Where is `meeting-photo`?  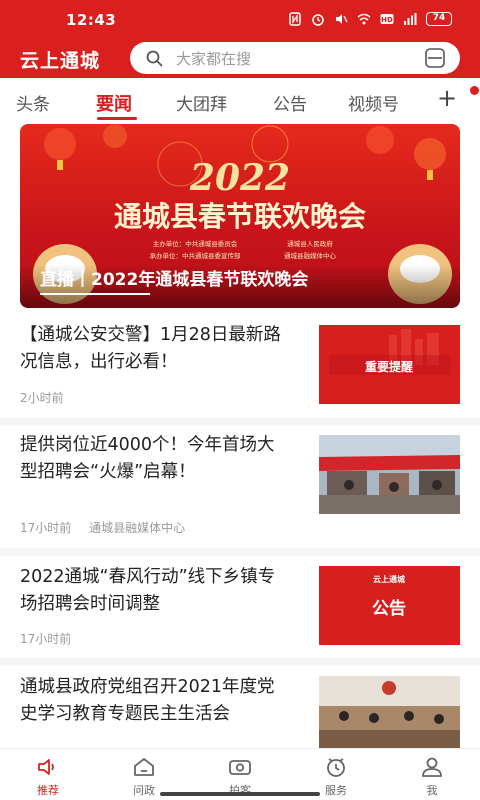 meeting-photo is located at coordinates (389, 712).